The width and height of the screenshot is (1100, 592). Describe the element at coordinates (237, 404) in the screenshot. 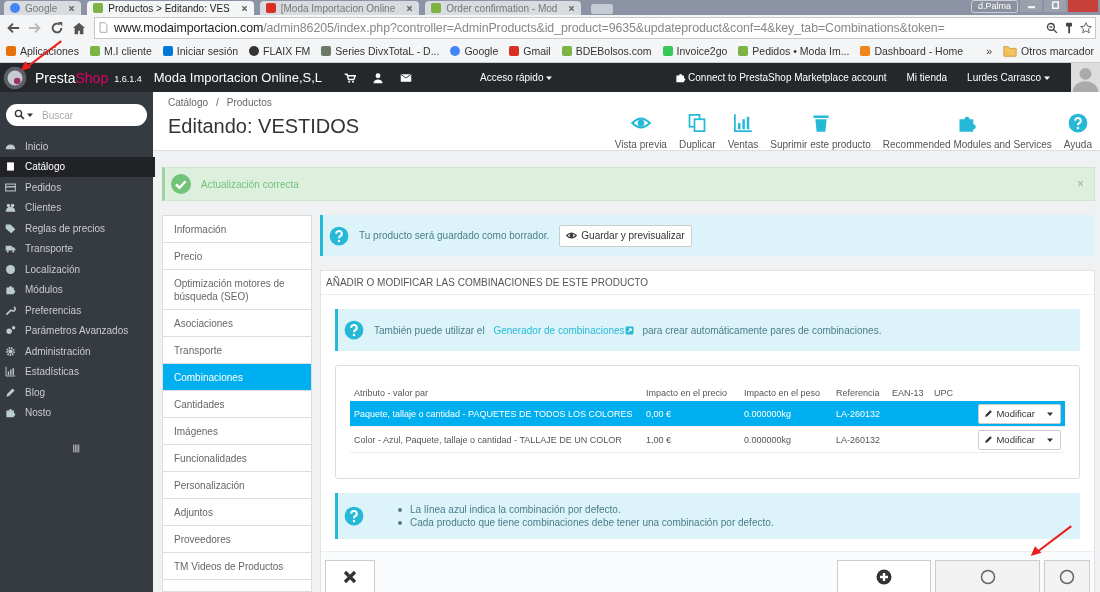

I see `product-tab: Cantidades` at that location.